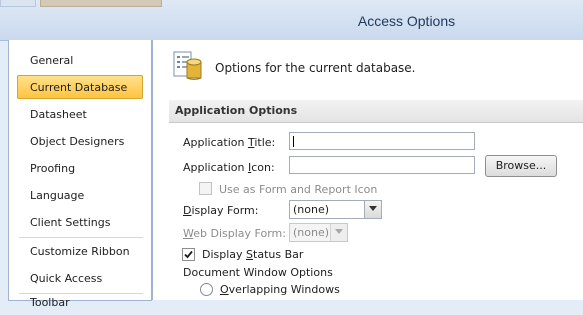  What do you see at coordinates (18, 3) in the screenshot?
I see `background-tab-left` at bounding box center [18, 3].